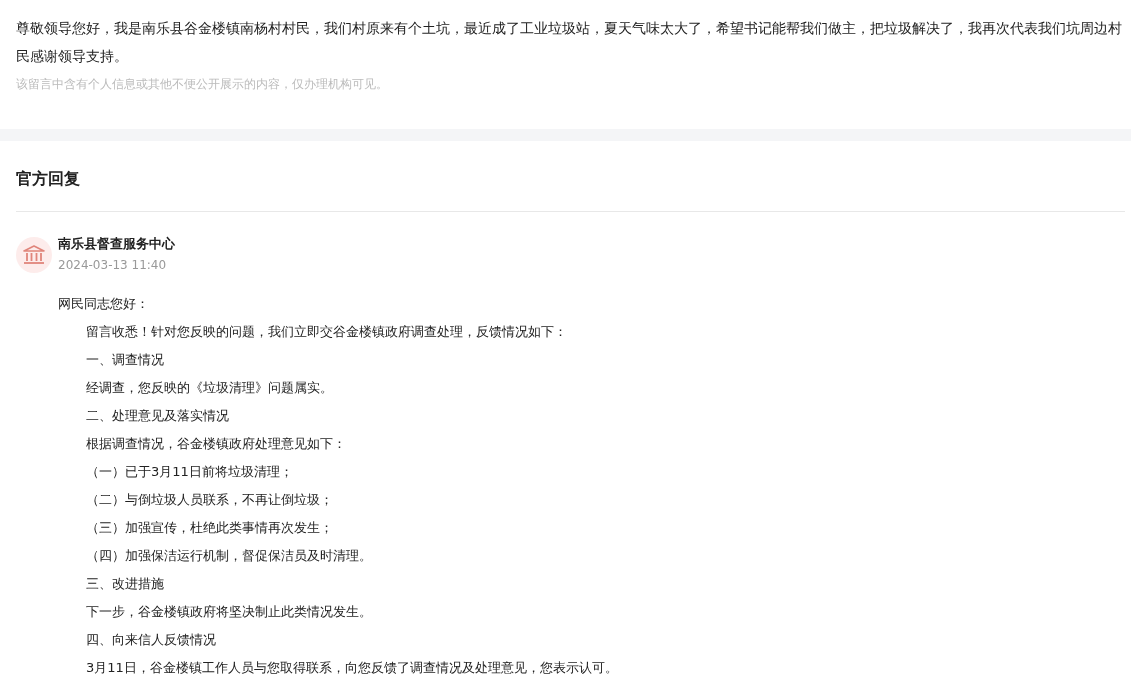  What do you see at coordinates (113, 265) in the screenshot?
I see `reply-time: 2024-03-13 11:40` at bounding box center [113, 265].